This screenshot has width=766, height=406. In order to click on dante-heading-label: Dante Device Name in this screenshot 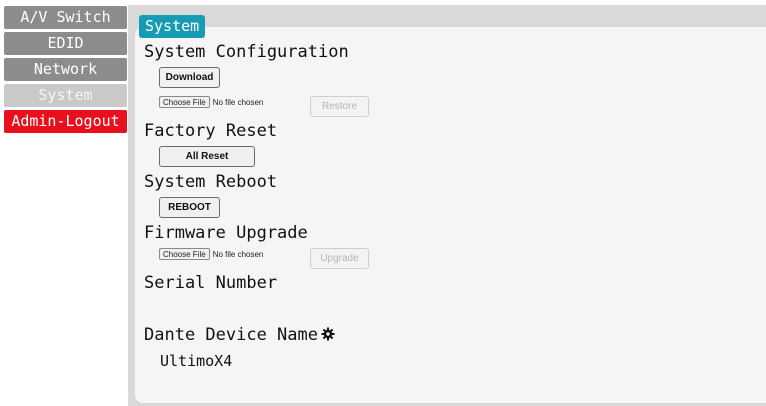, I will do `click(231, 335)`.